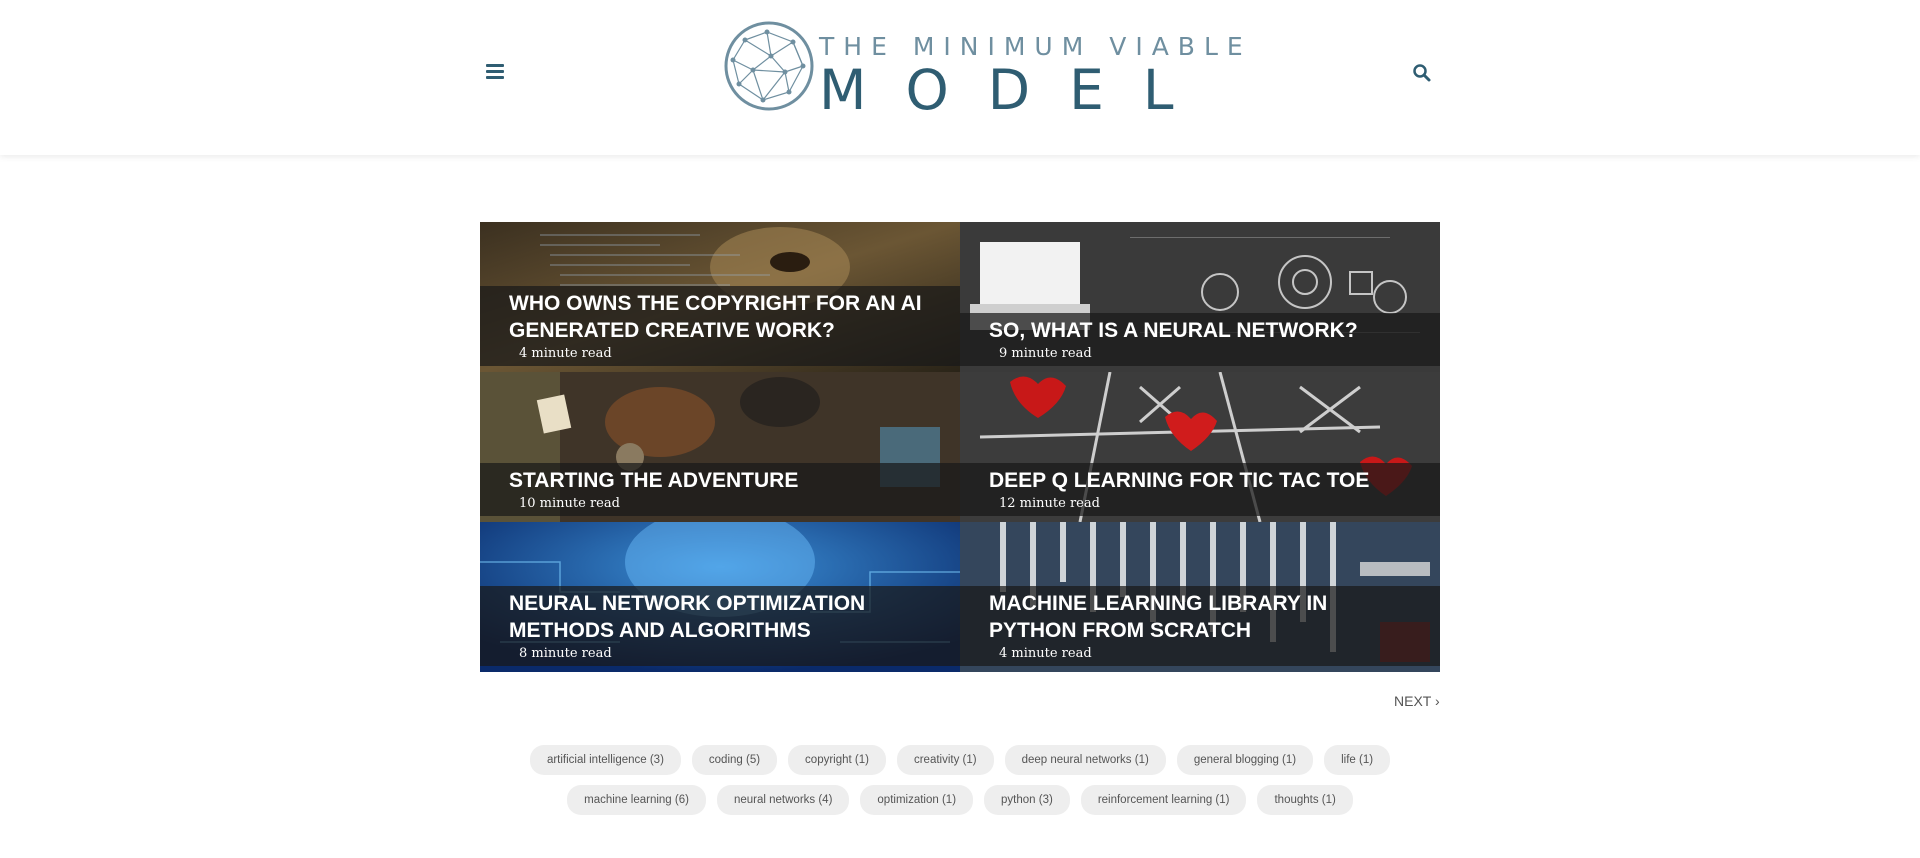 This screenshot has width=1920, height=858. What do you see at coordinates (945, 760) in the screenshot?
I see `tag-pill: creativity (1)` at bounding box center [945, 760].